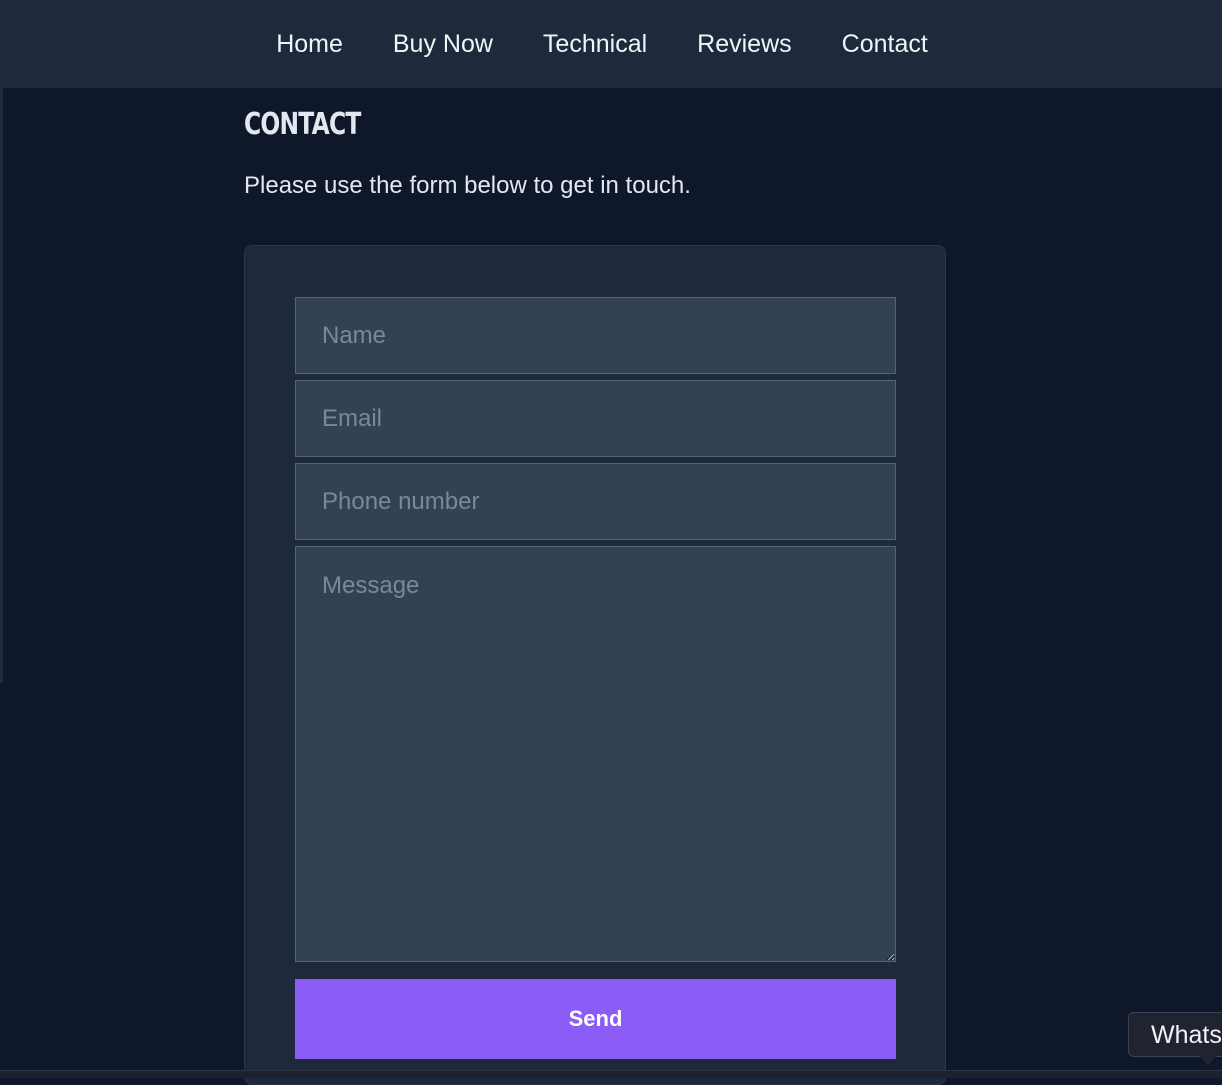  Describe the element at coordinates (744, 44) in the screenshot. I see `nav-link-reviews: Reviews` at that location.